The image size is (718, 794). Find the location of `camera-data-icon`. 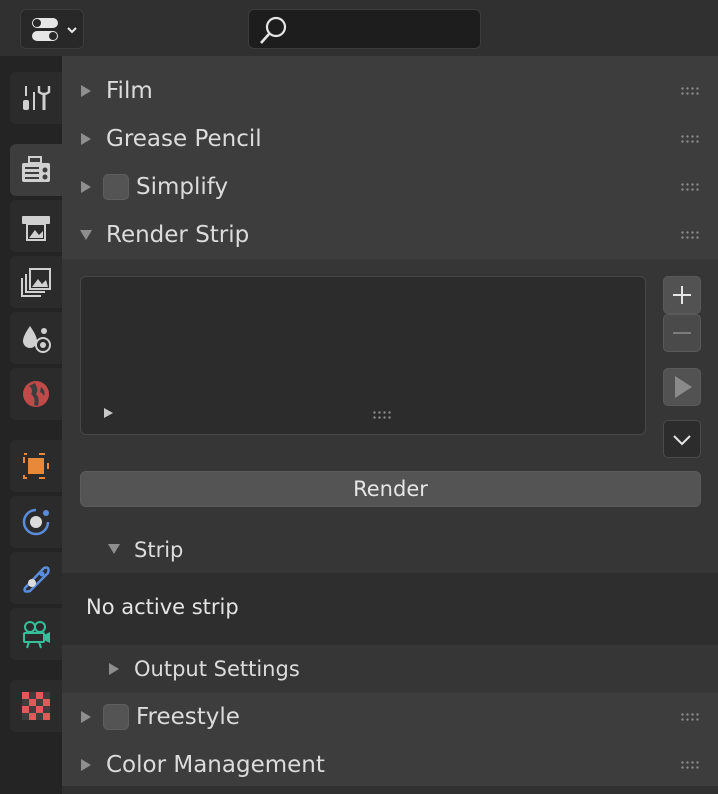

camera-data-icon is located at coordinates (36, 635).